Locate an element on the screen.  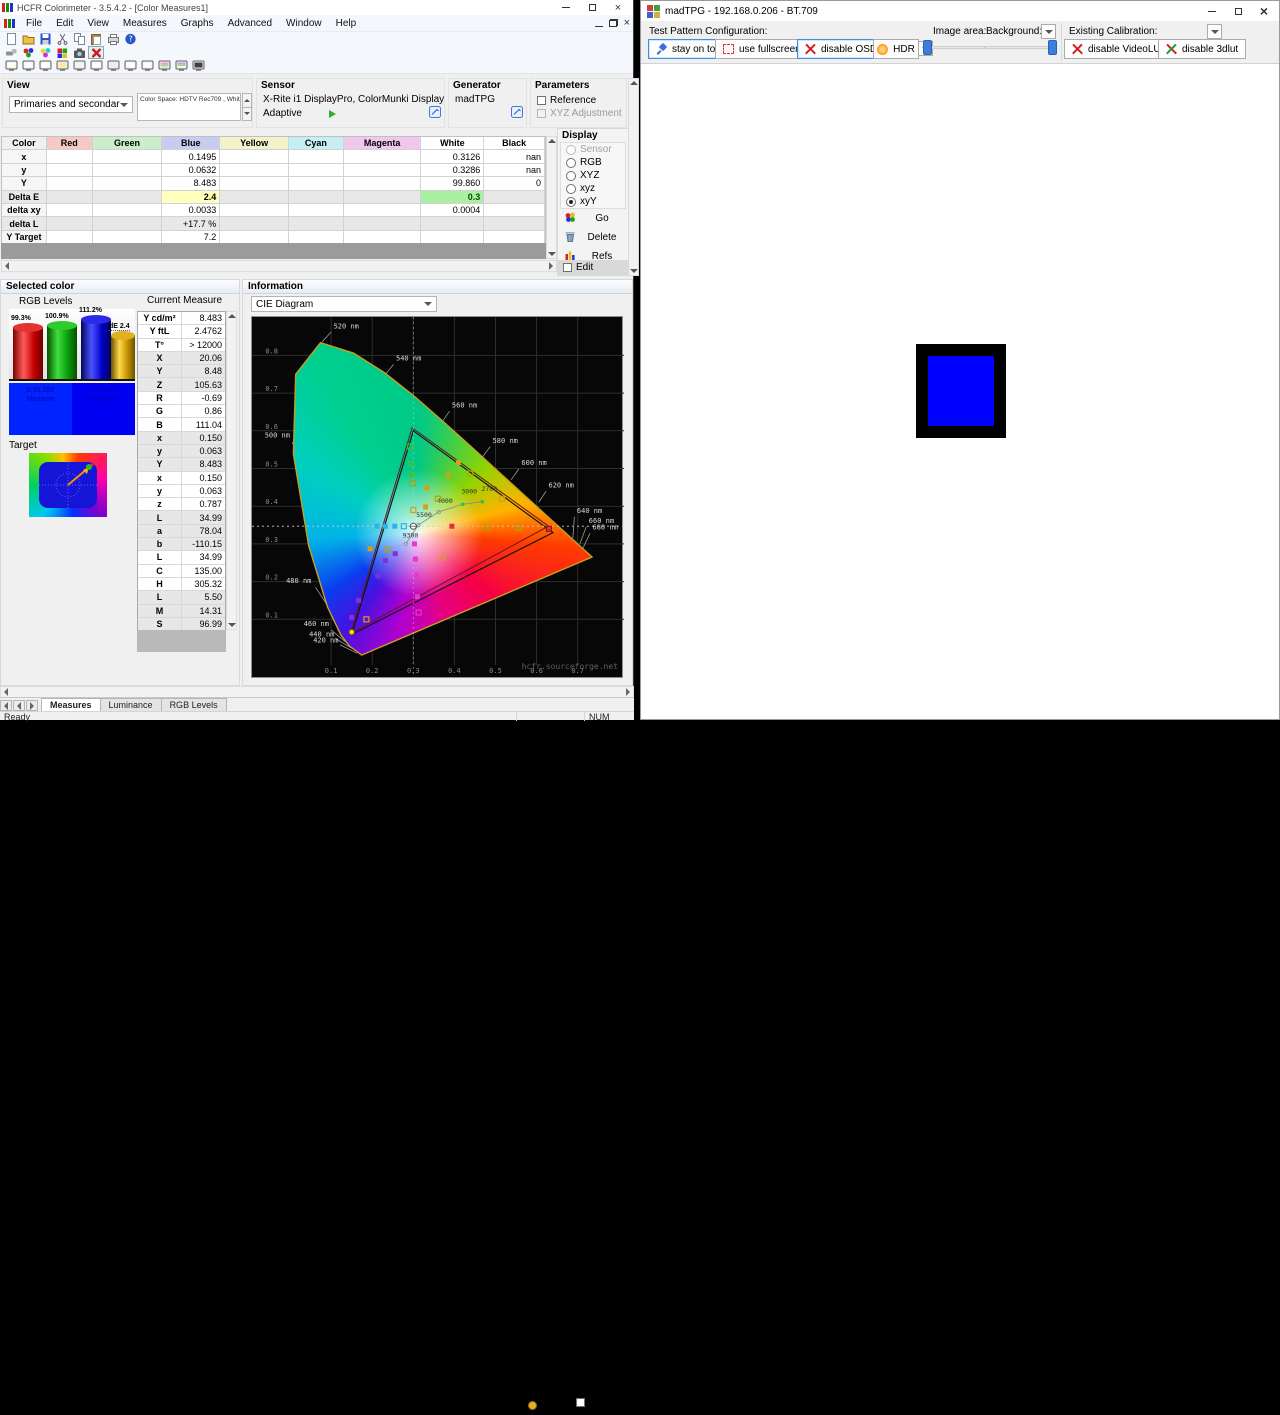
measure-primaries-icon is located at coordinates (28, 52).